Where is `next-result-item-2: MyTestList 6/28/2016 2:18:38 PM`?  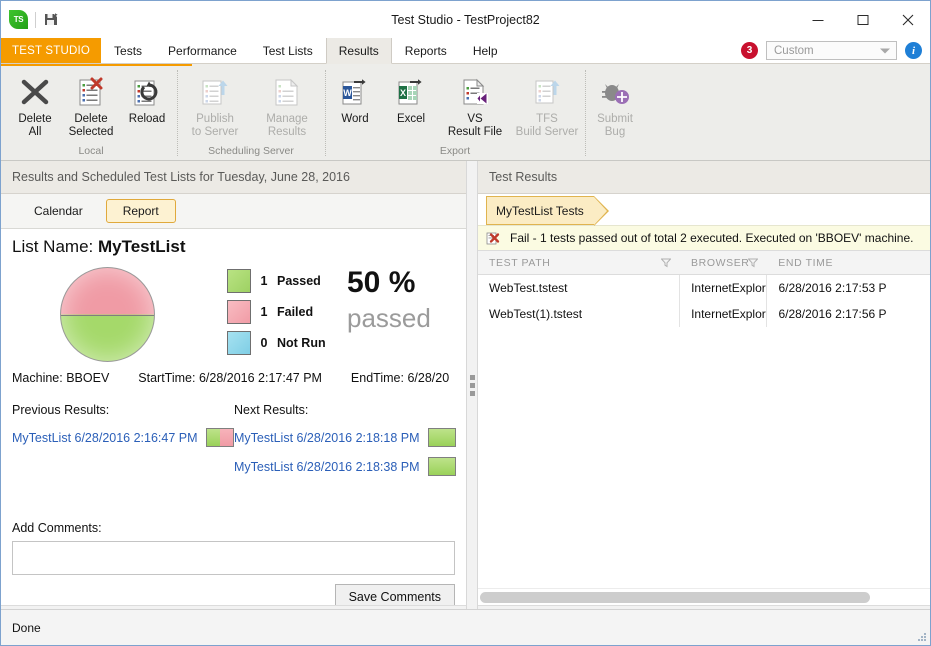 next-result-item-2: MyTestList 6/28/2016 2:18:38 PM is located at coordinates (345, 466).